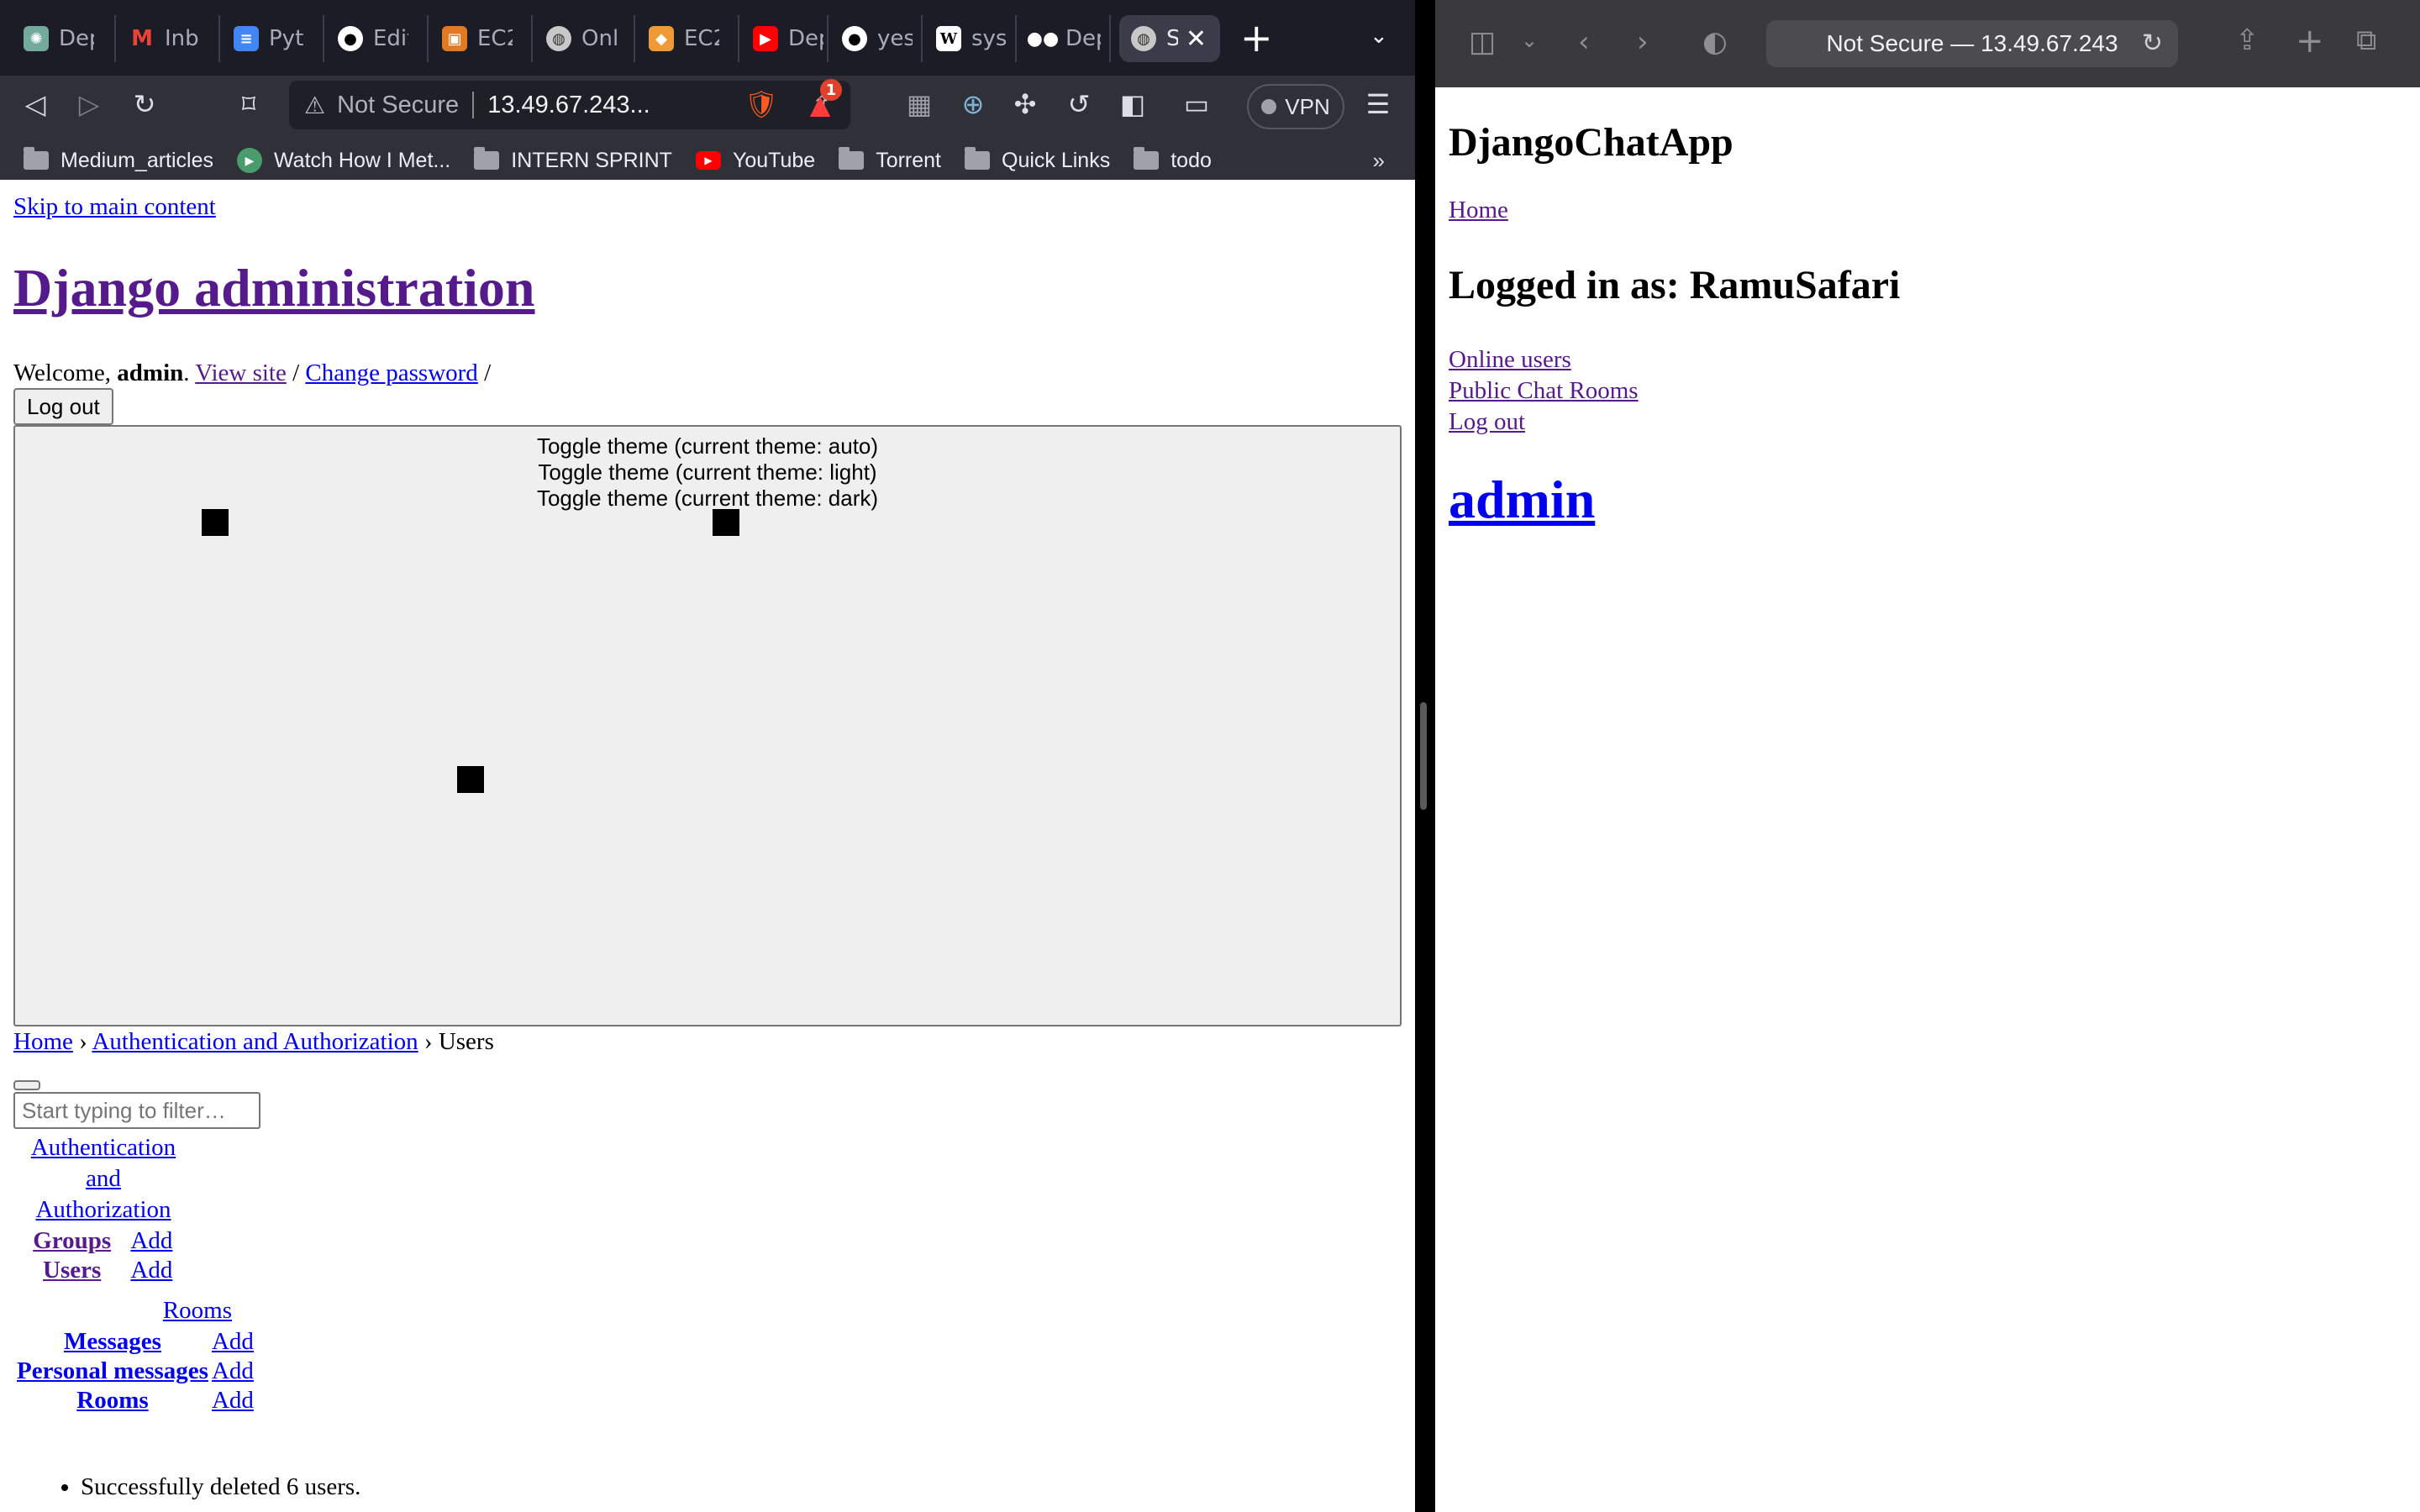 The image size is (2420, 1512). Describe the element at coordinates (103, 1270) in the screenshot. I see `model-row: Users Add` at that location.